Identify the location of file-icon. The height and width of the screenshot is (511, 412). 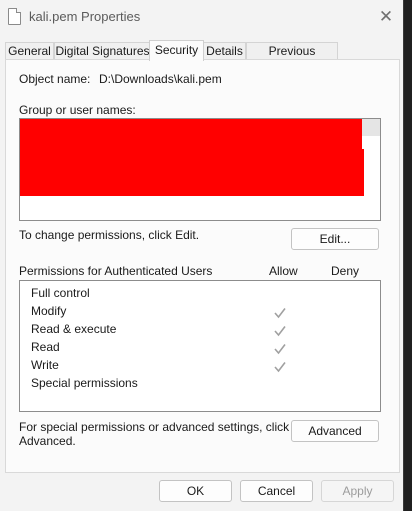
(14, 16).